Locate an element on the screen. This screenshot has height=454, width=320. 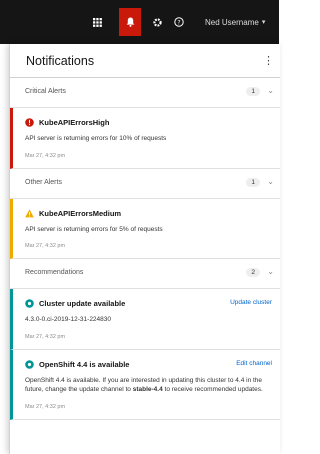
user-name: Ned Username is located at coordinates (232, 22).